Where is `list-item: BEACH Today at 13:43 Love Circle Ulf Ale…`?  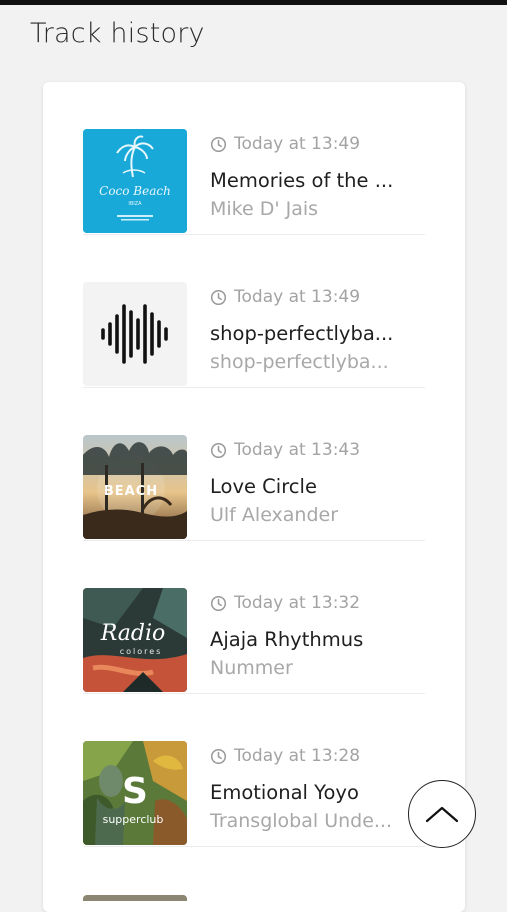
list-item: BEACH Today at 13:43 Love Circle Ulf Ale… is located at coordinates (254, 464).